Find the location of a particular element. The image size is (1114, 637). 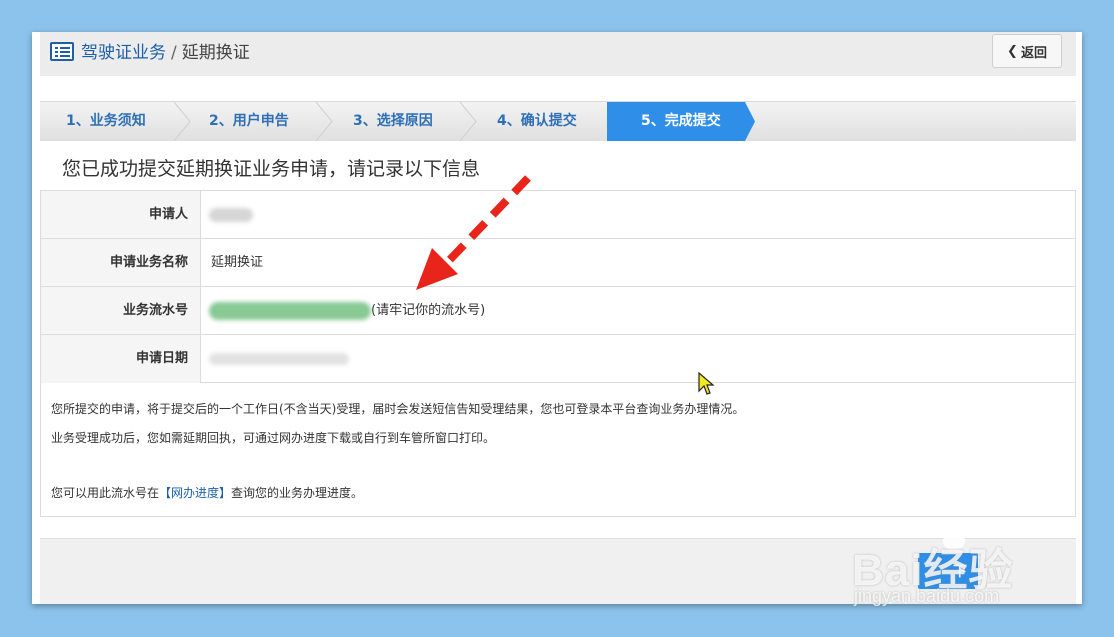

notice-line-3: 您可以用此流水号在【网办进度】查询您的业务办理进度。 is located at coordinates (207, 492).